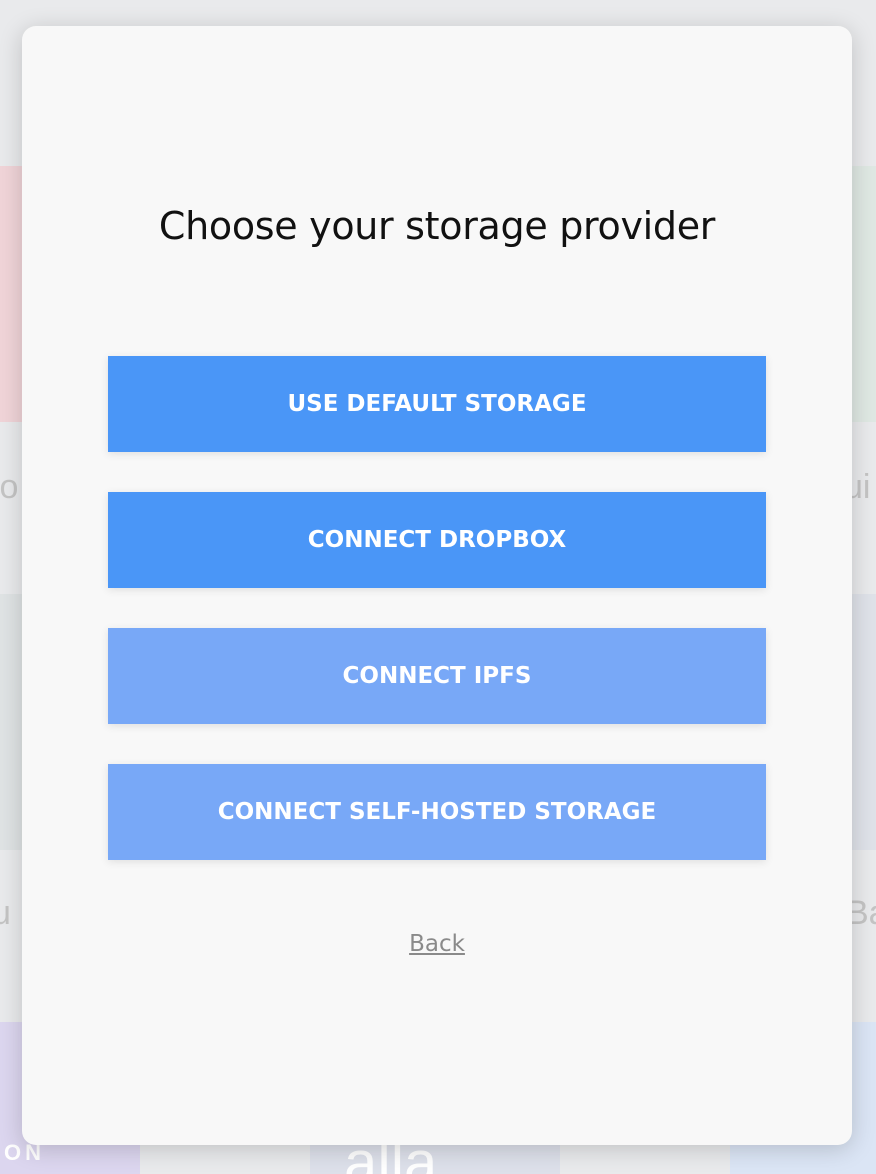  Describe the element at coordinates (12, 722) in the screenshot. I see `app-tile-left-middle` at that location.